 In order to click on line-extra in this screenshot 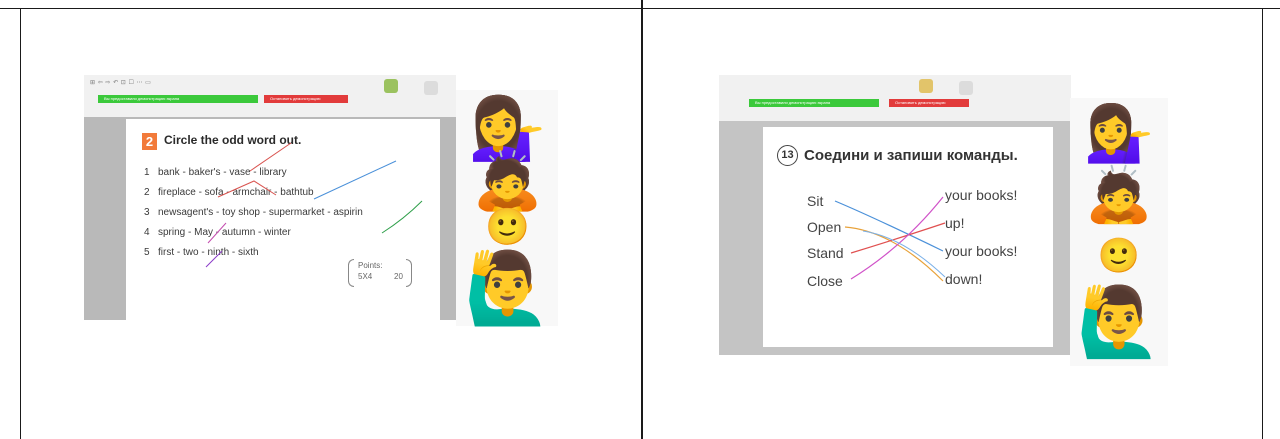, I will do `click(904, 254)`.